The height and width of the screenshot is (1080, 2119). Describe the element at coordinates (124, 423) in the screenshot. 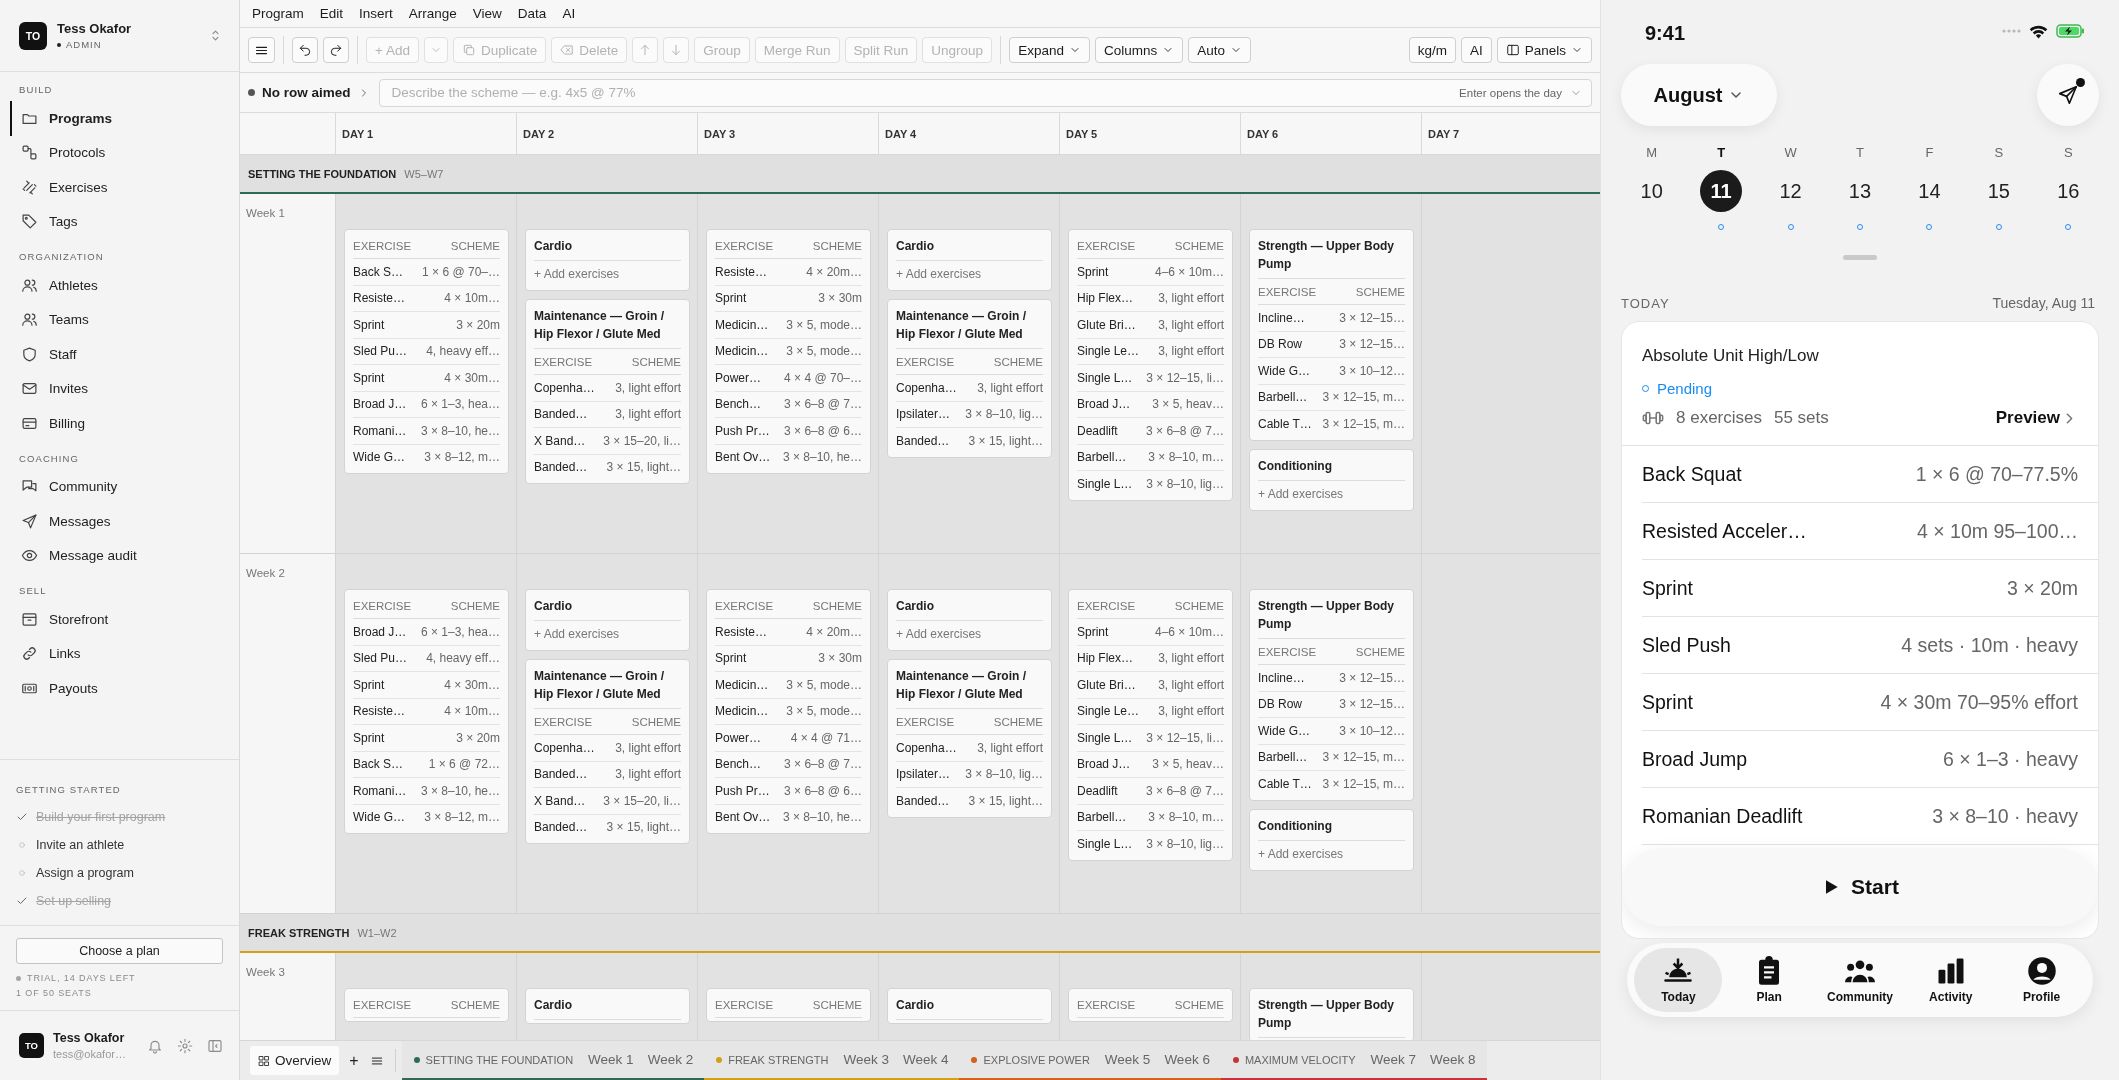

I see `nav-item: Billing` at that location.